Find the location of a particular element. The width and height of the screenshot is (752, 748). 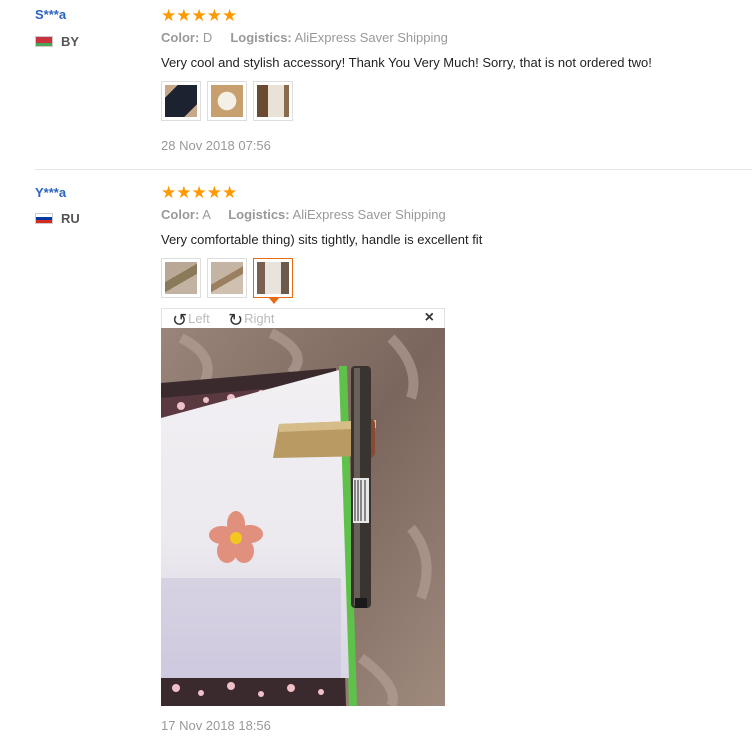

review-date: 17 Nov 2018 18:56 is located at coordinates (216, 725).